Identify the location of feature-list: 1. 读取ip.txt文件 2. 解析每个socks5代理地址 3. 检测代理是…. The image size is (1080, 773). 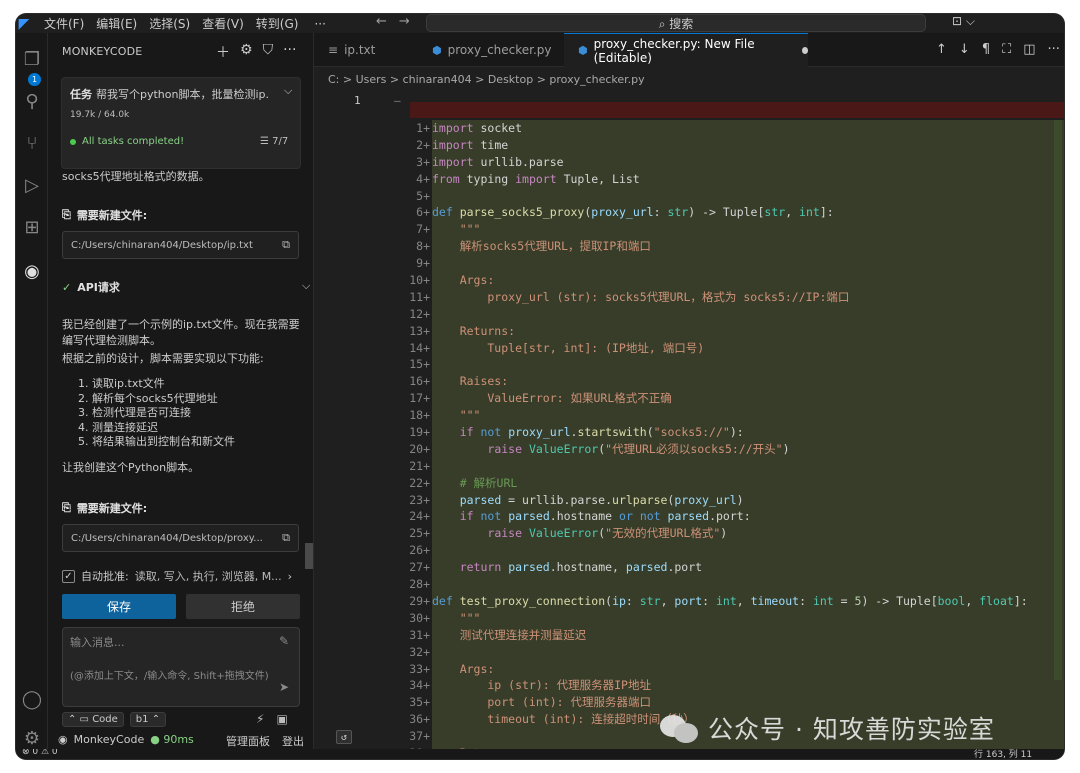
(156, 413).